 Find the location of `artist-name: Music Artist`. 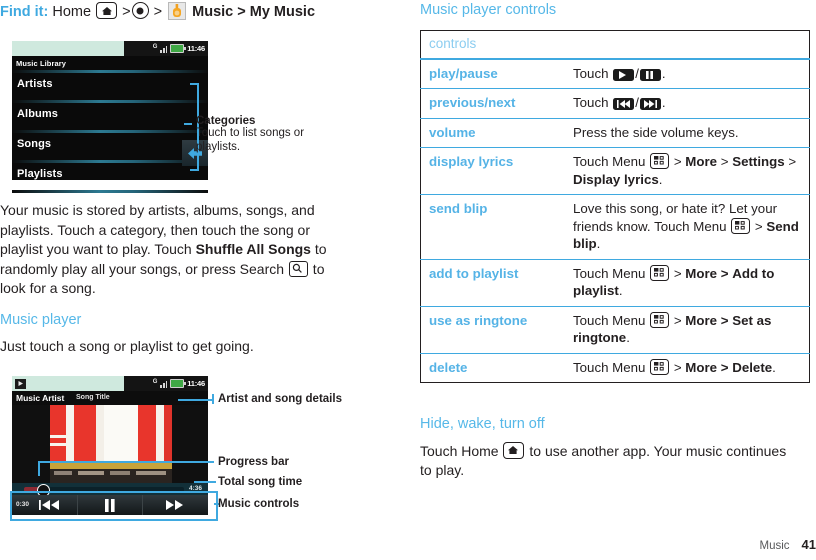

artist-name: Music Artist is located at coordinates (40, 398).